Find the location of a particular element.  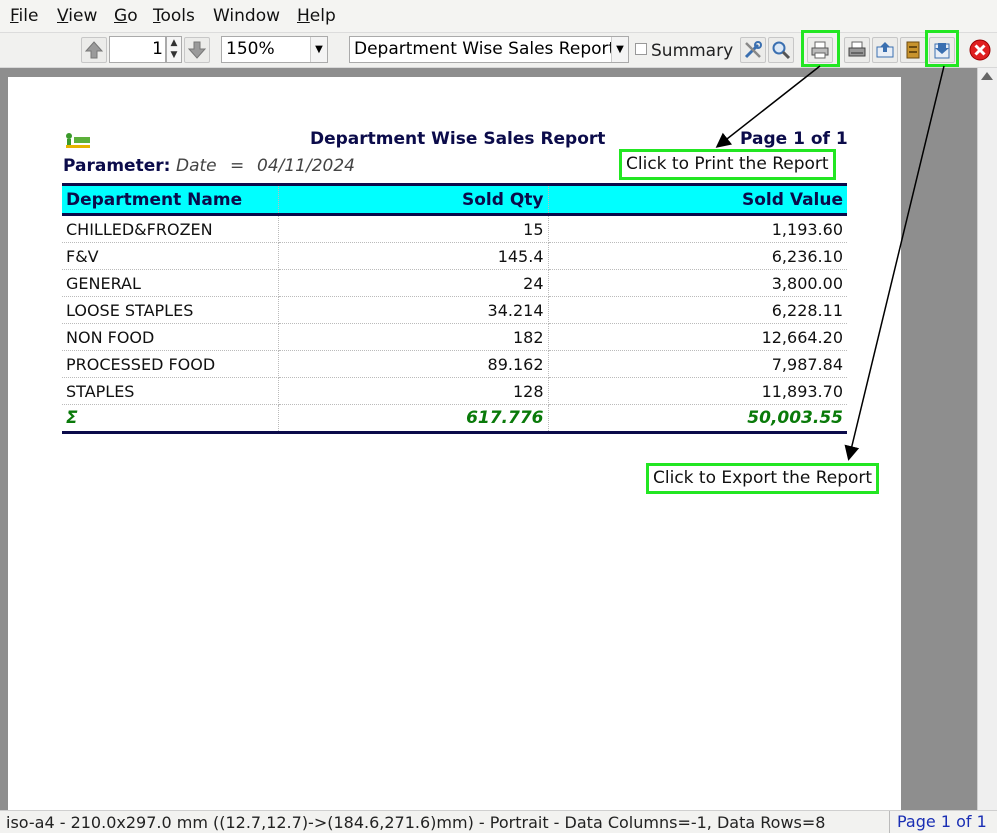

menu-help-mnemonic: H is located at coordinates (303, 16).